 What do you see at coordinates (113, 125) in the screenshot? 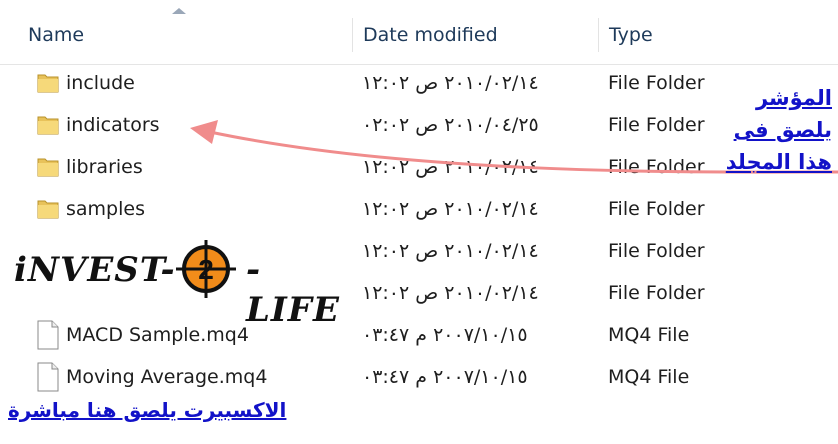
I see `file-name: indicators` at bounding box center [113, 125].